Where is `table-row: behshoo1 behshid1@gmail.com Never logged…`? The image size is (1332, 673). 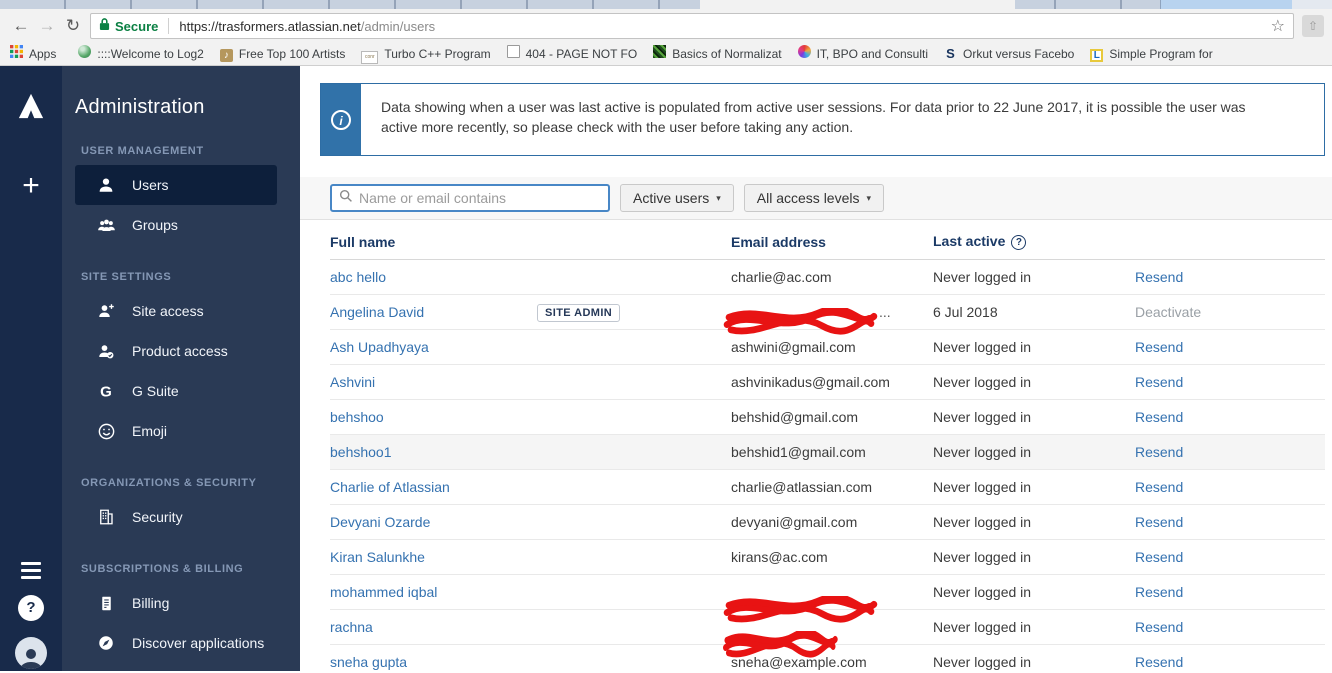 table-row: behshoo1 behshid1@gmail.com Never logged… is located at coordinates (827, 452).